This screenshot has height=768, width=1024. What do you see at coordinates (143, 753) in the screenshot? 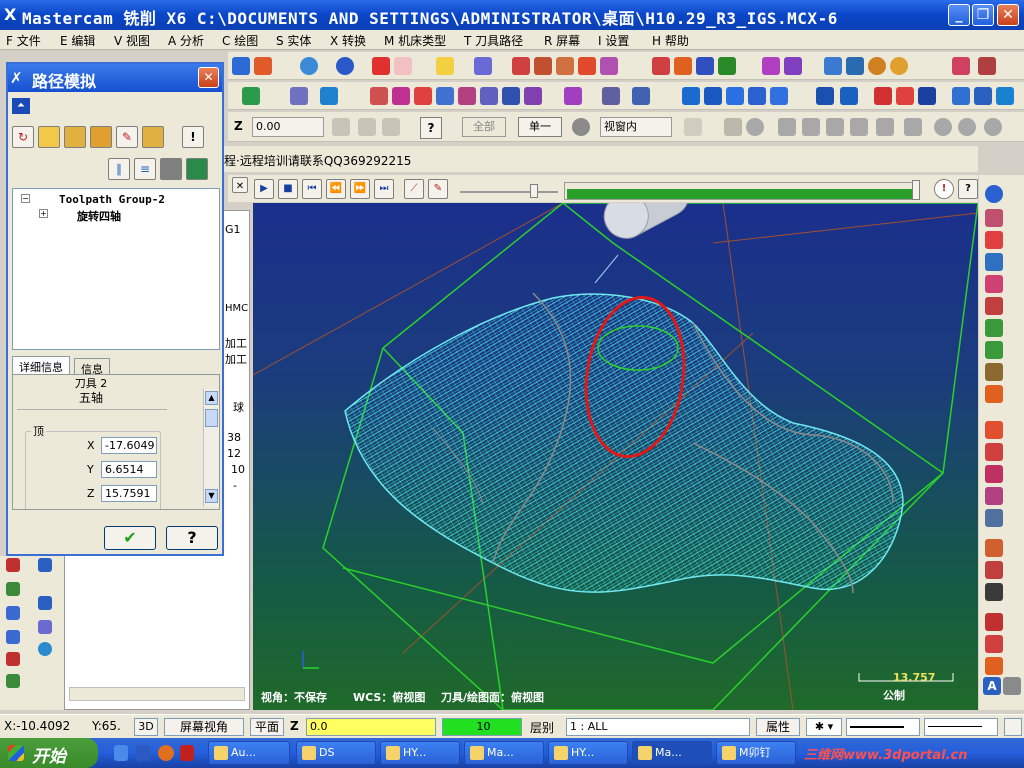
I see `quicklaunch-2-icon` at bounding box center [143, 753].